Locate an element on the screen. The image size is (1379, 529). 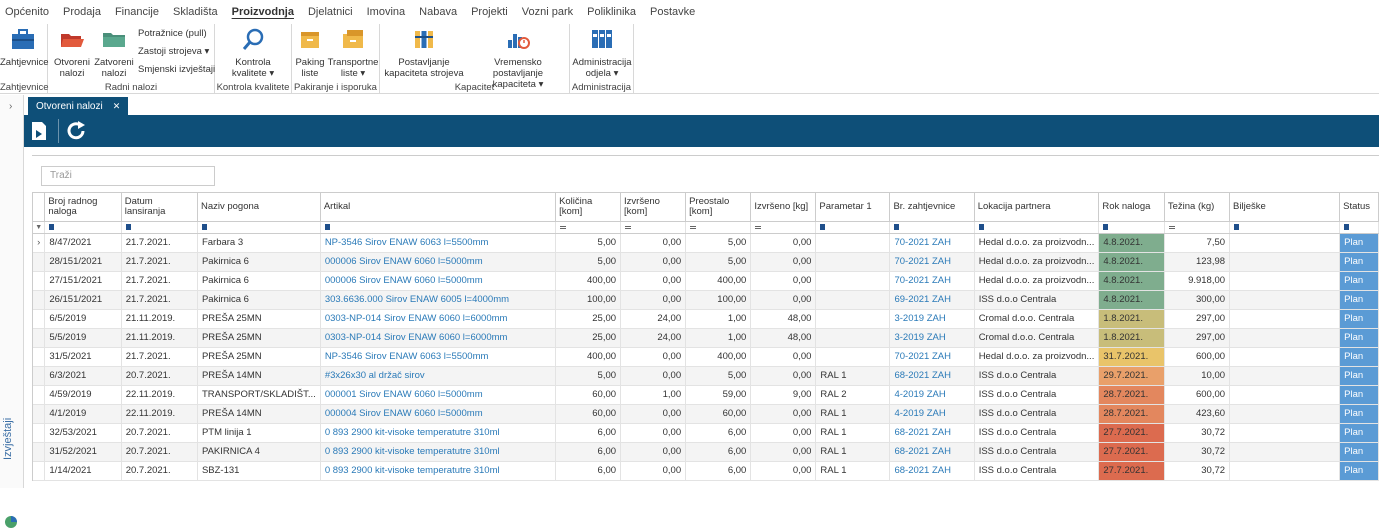
tab-close-icon: ✕ is located at coordinates (117, 106).